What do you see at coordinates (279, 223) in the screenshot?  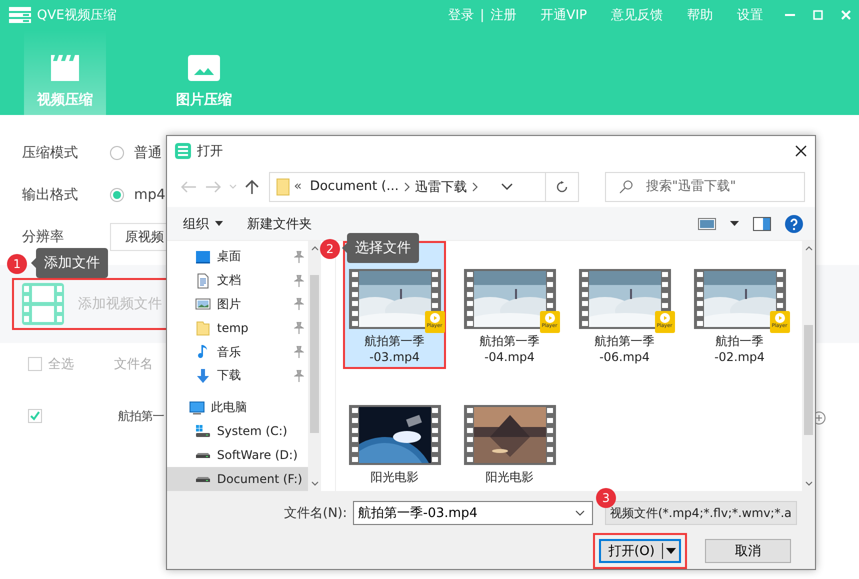 I see `new-folder-button: 新建文件夹` at bounding box center [279, 223].